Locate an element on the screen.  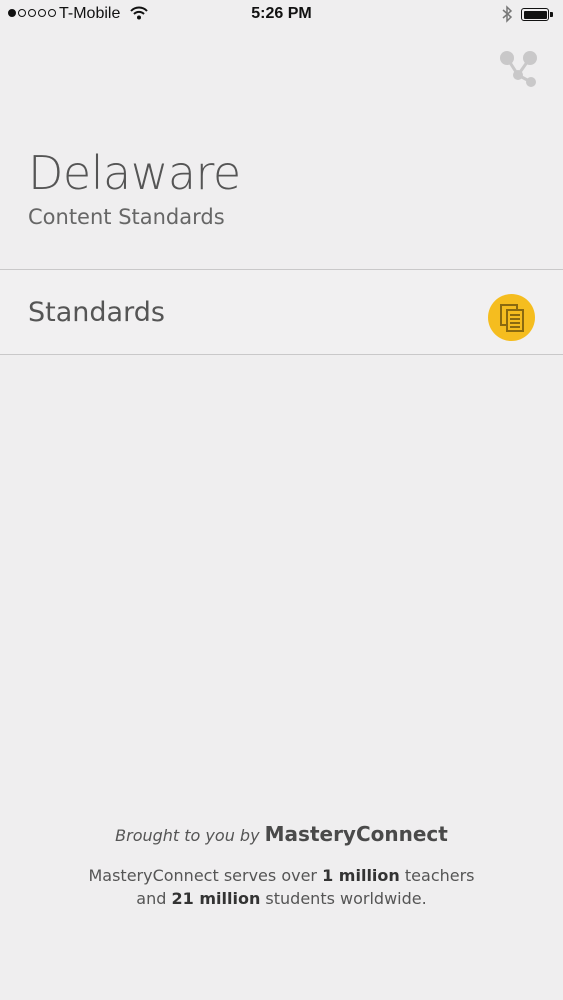
share-button is located at coordinates (519, 69).